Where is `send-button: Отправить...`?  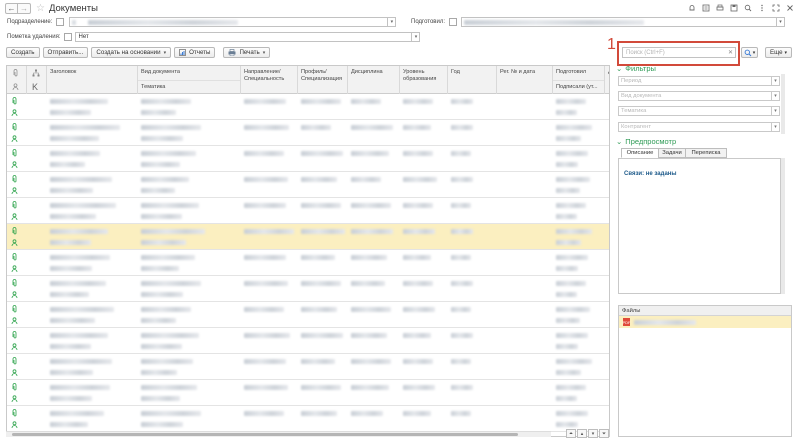
send-button: Отправить... is located at coordinates (65, 52).